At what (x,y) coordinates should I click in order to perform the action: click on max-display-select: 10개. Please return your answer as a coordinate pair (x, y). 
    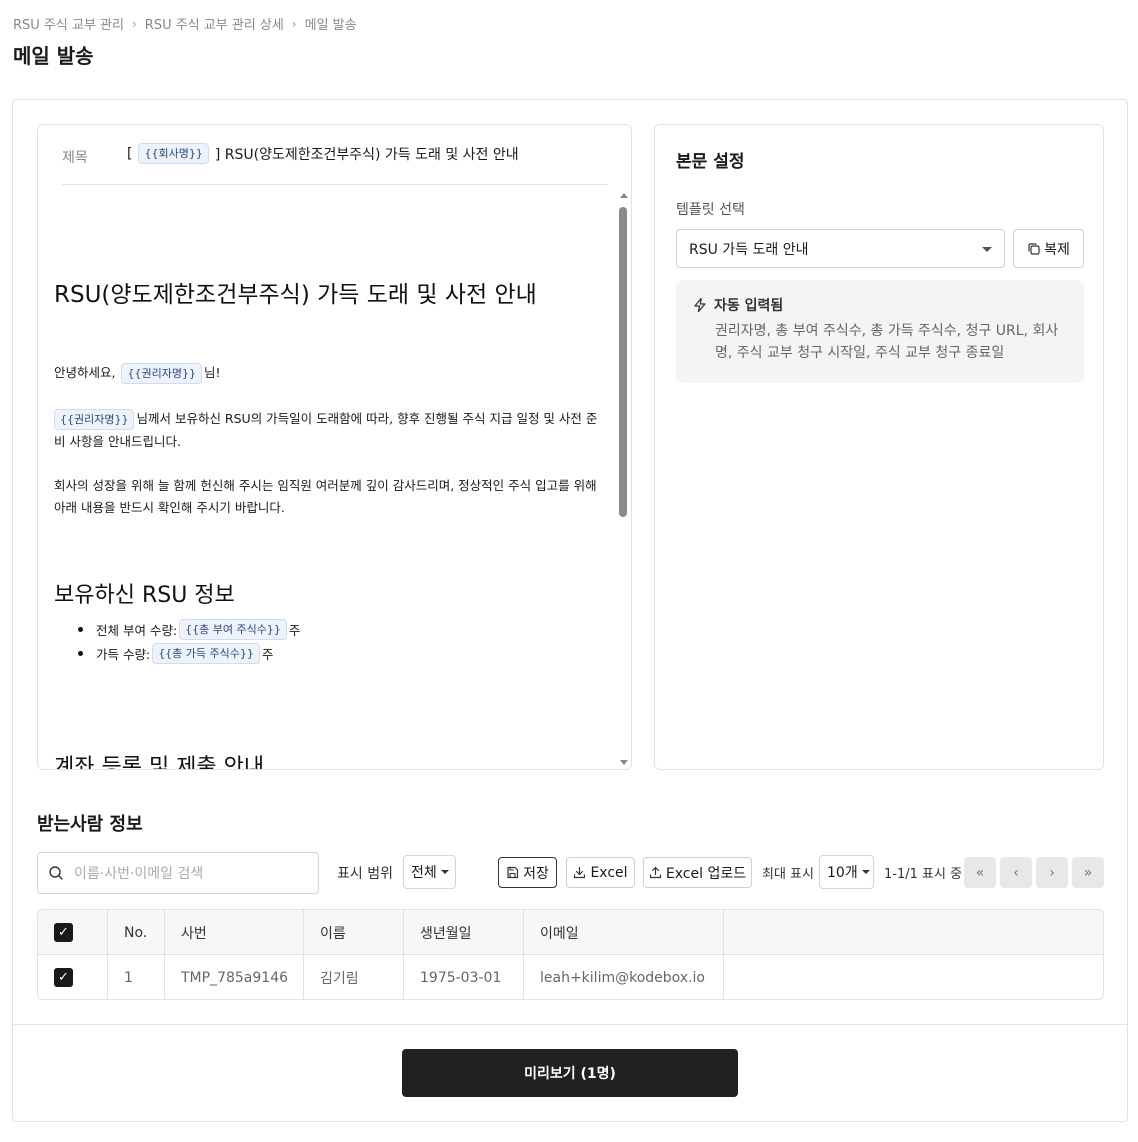
    Looking at the image, I should click on (846, 872).